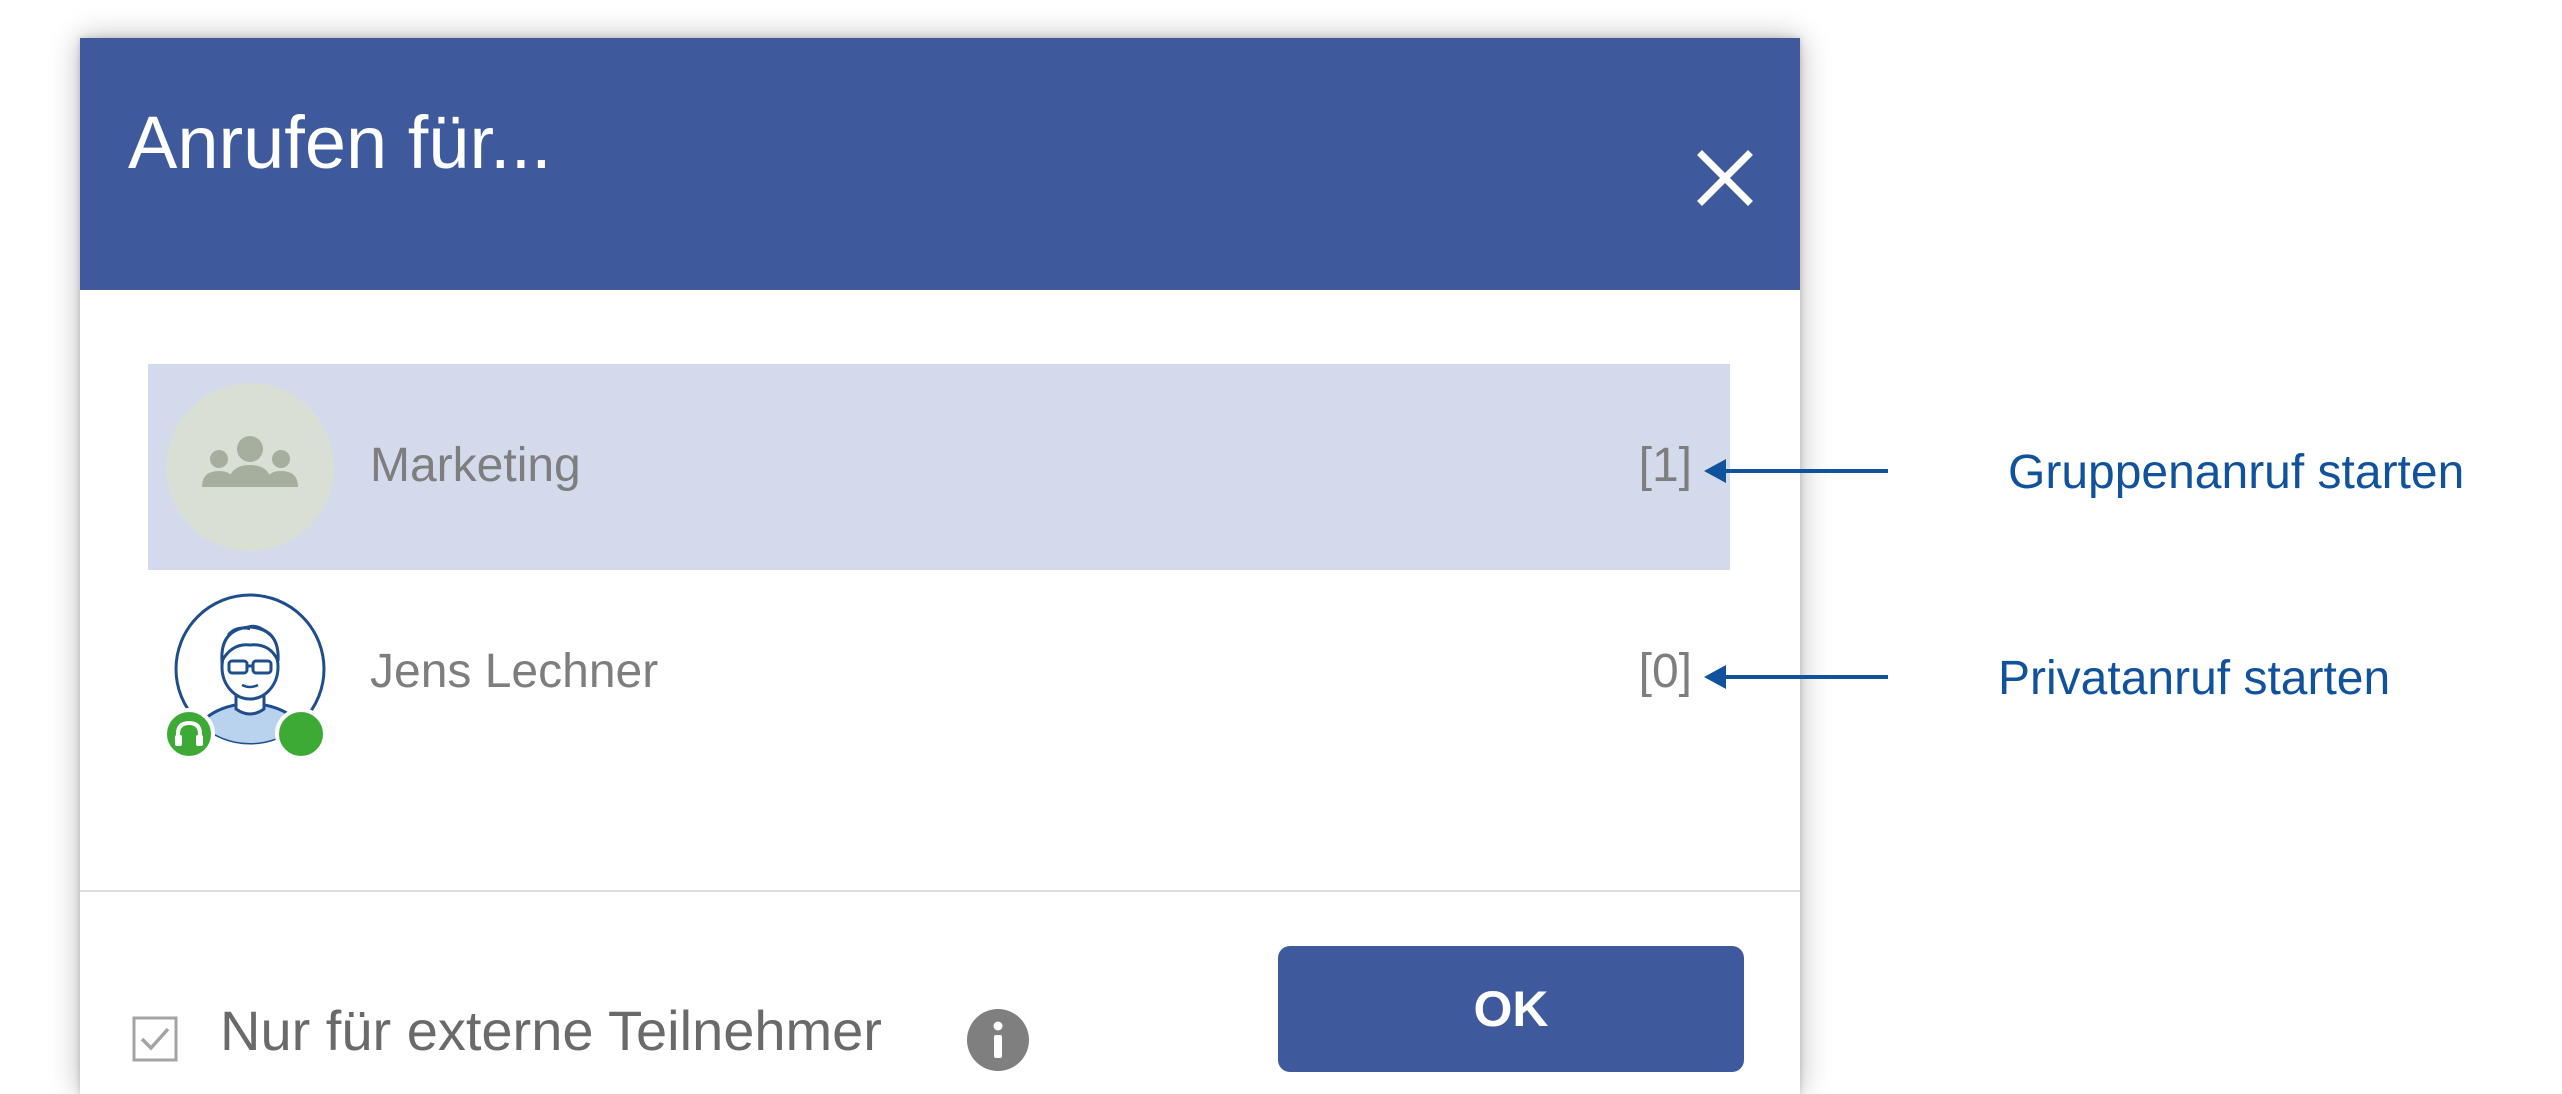  I want to click on close-button, so click(1725, 178).